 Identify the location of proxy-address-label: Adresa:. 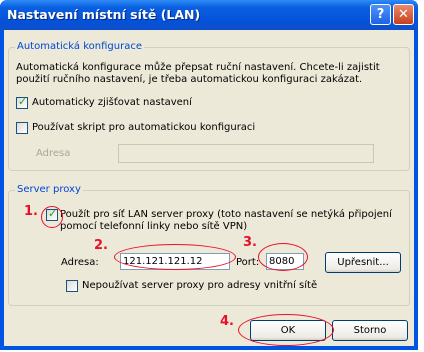
(80, 262).